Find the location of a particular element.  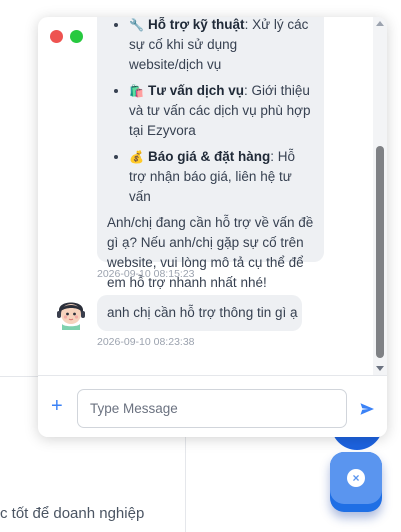

window-expand-button is located at coordinates (76, 36).